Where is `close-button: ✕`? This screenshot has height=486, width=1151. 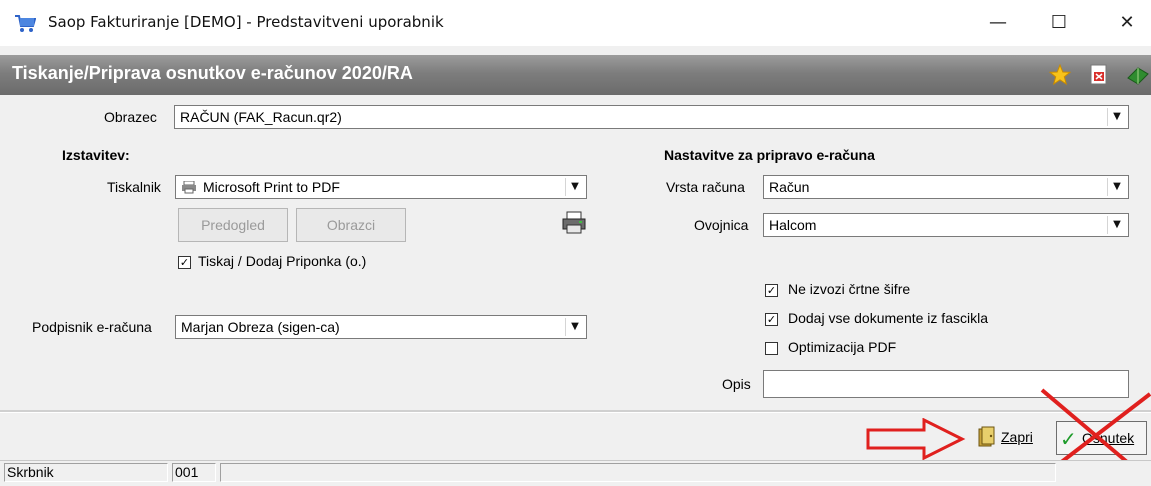 close-button: ✕ is located at coordinates (1127, 23).